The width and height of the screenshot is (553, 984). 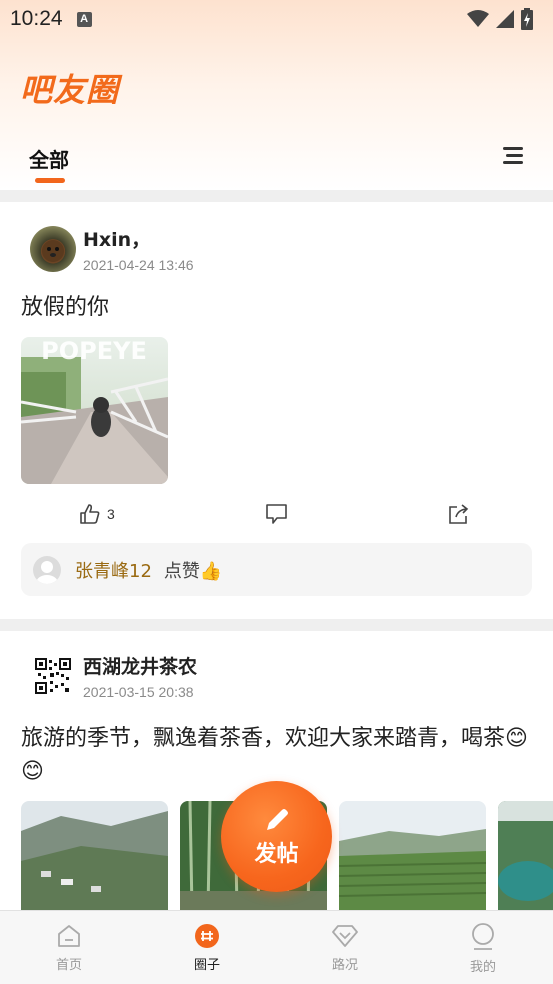 I want to click on create-post-label: 发帖, so click(x=276, y=854).